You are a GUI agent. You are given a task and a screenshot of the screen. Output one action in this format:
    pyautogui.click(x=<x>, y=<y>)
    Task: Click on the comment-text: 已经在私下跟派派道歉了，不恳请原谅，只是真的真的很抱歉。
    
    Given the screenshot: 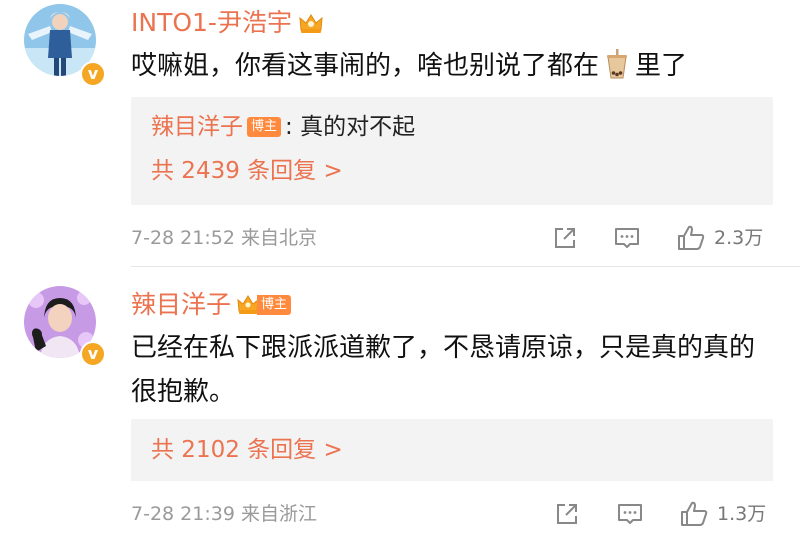 What is the action you would take?
    pyautogui.click(x=443, y=370)
    